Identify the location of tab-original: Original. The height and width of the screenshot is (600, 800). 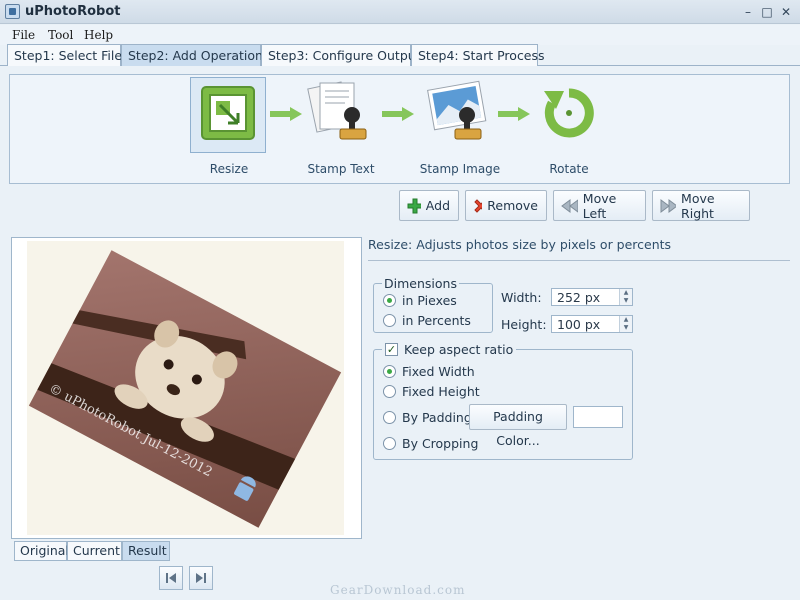
(41, 551).